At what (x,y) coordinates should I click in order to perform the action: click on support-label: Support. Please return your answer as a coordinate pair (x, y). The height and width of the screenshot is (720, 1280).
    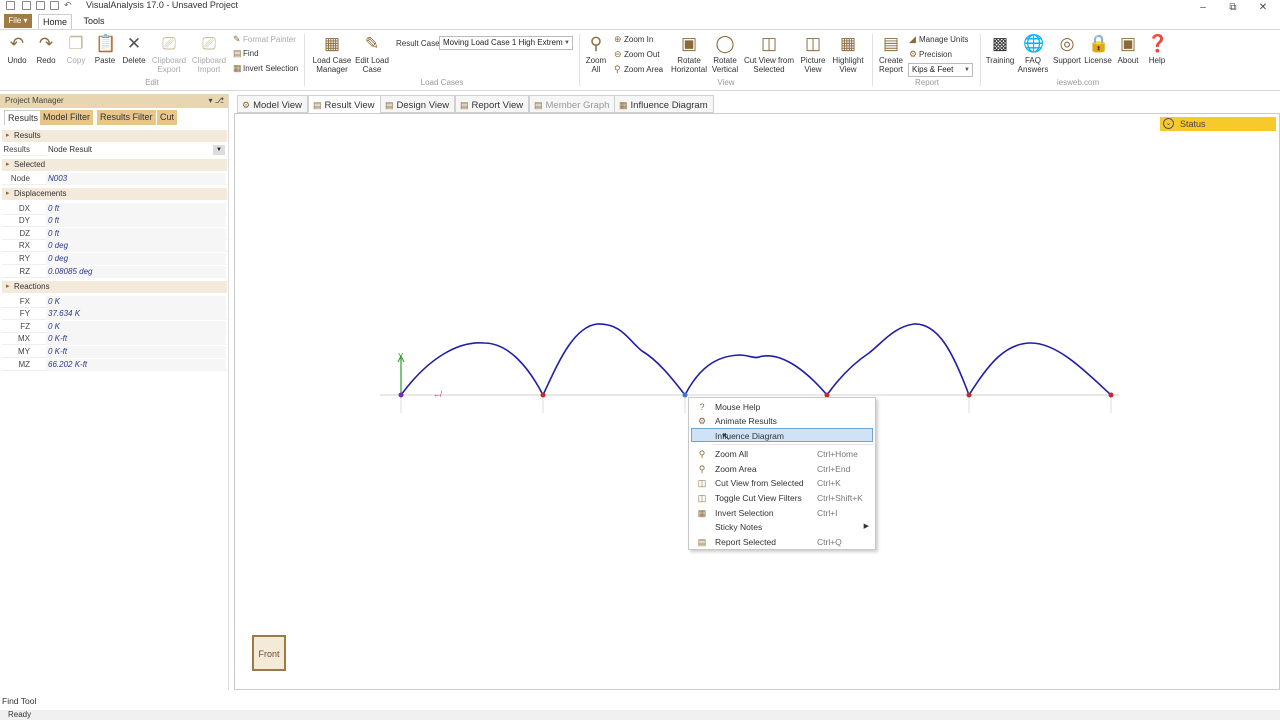
    Looking at the image, I should click on (1067, 60).